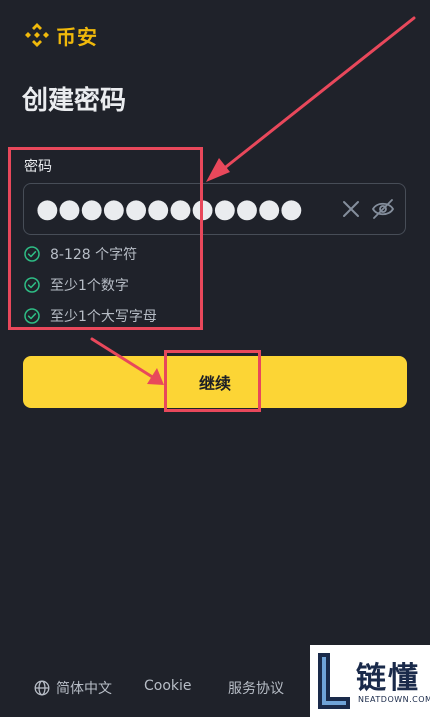  Describe the element at coordinates (388, 678) in the screenshot. I see `watermark-text: 链懂` at that location.